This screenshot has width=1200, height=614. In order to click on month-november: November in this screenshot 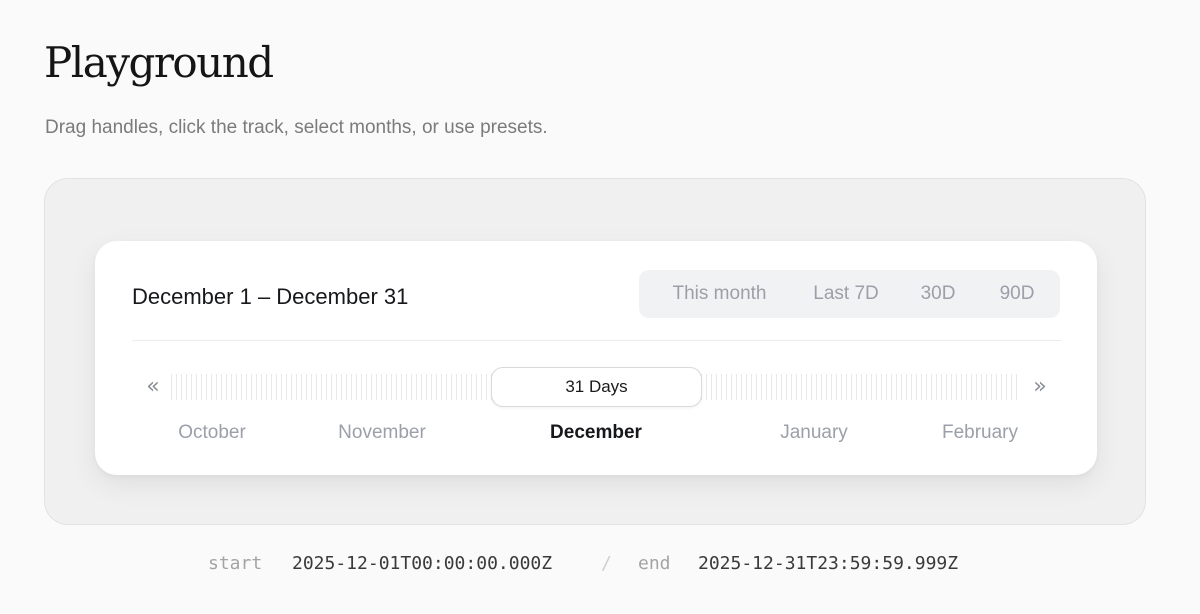, I will do `click(382, 433)`.